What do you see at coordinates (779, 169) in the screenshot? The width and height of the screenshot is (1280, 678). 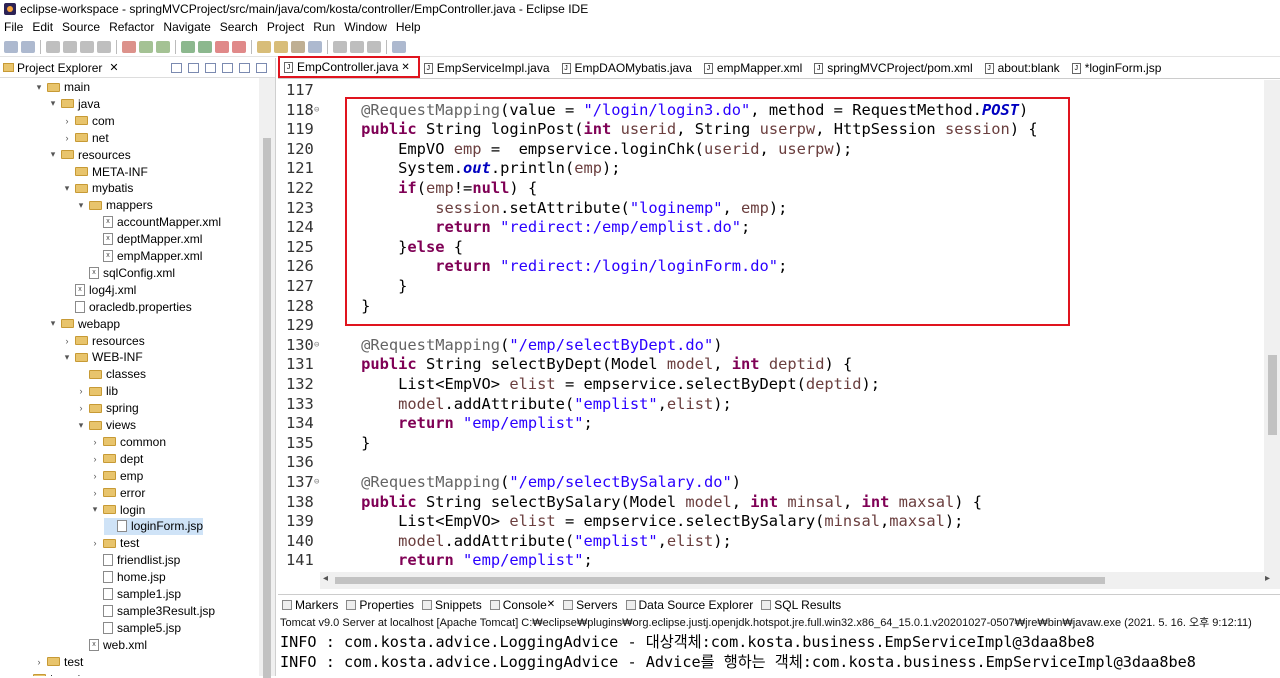 I see `code-line: 121 System.out.println(emp);` at bounding box center [779, 169].